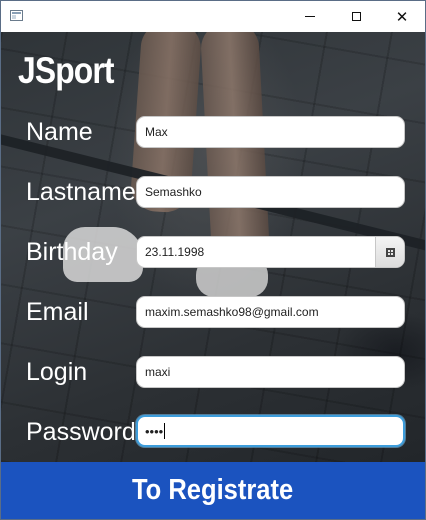 This screenshot has width=426, height=520. I want to click on name-label: Name, so click(59, 132).